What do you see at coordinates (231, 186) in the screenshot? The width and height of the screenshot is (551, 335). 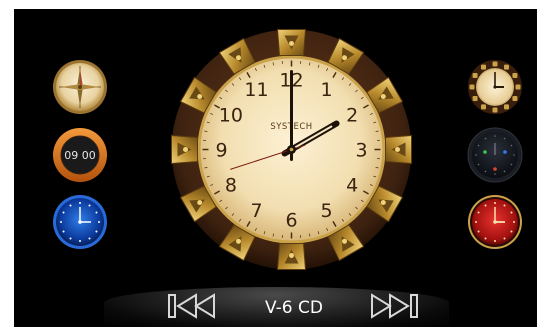 I see `clock-numeral: 8` at bounding box center [231, 186].